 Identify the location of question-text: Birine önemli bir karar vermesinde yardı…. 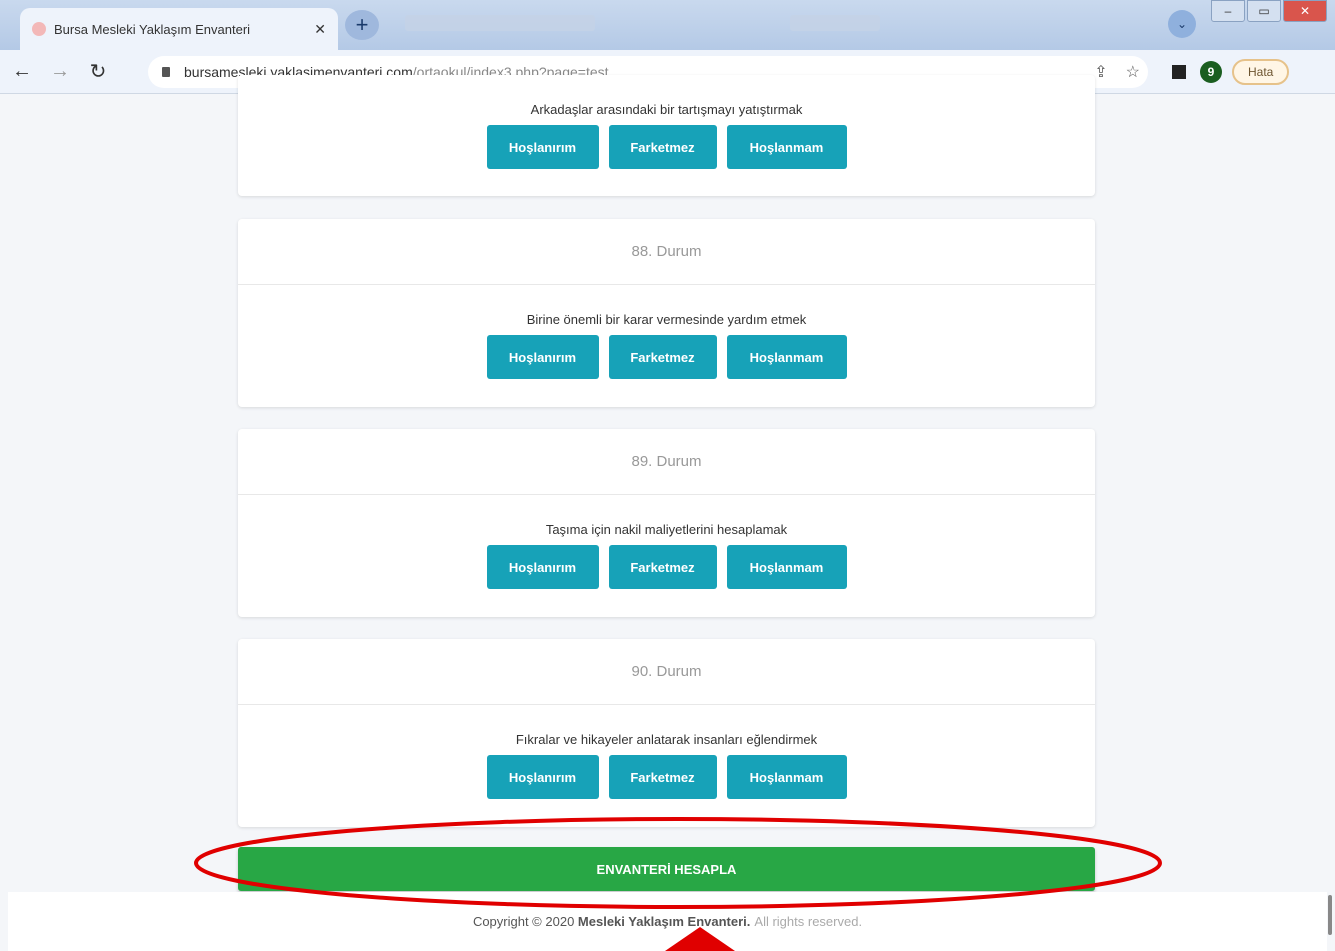
(666, 319).